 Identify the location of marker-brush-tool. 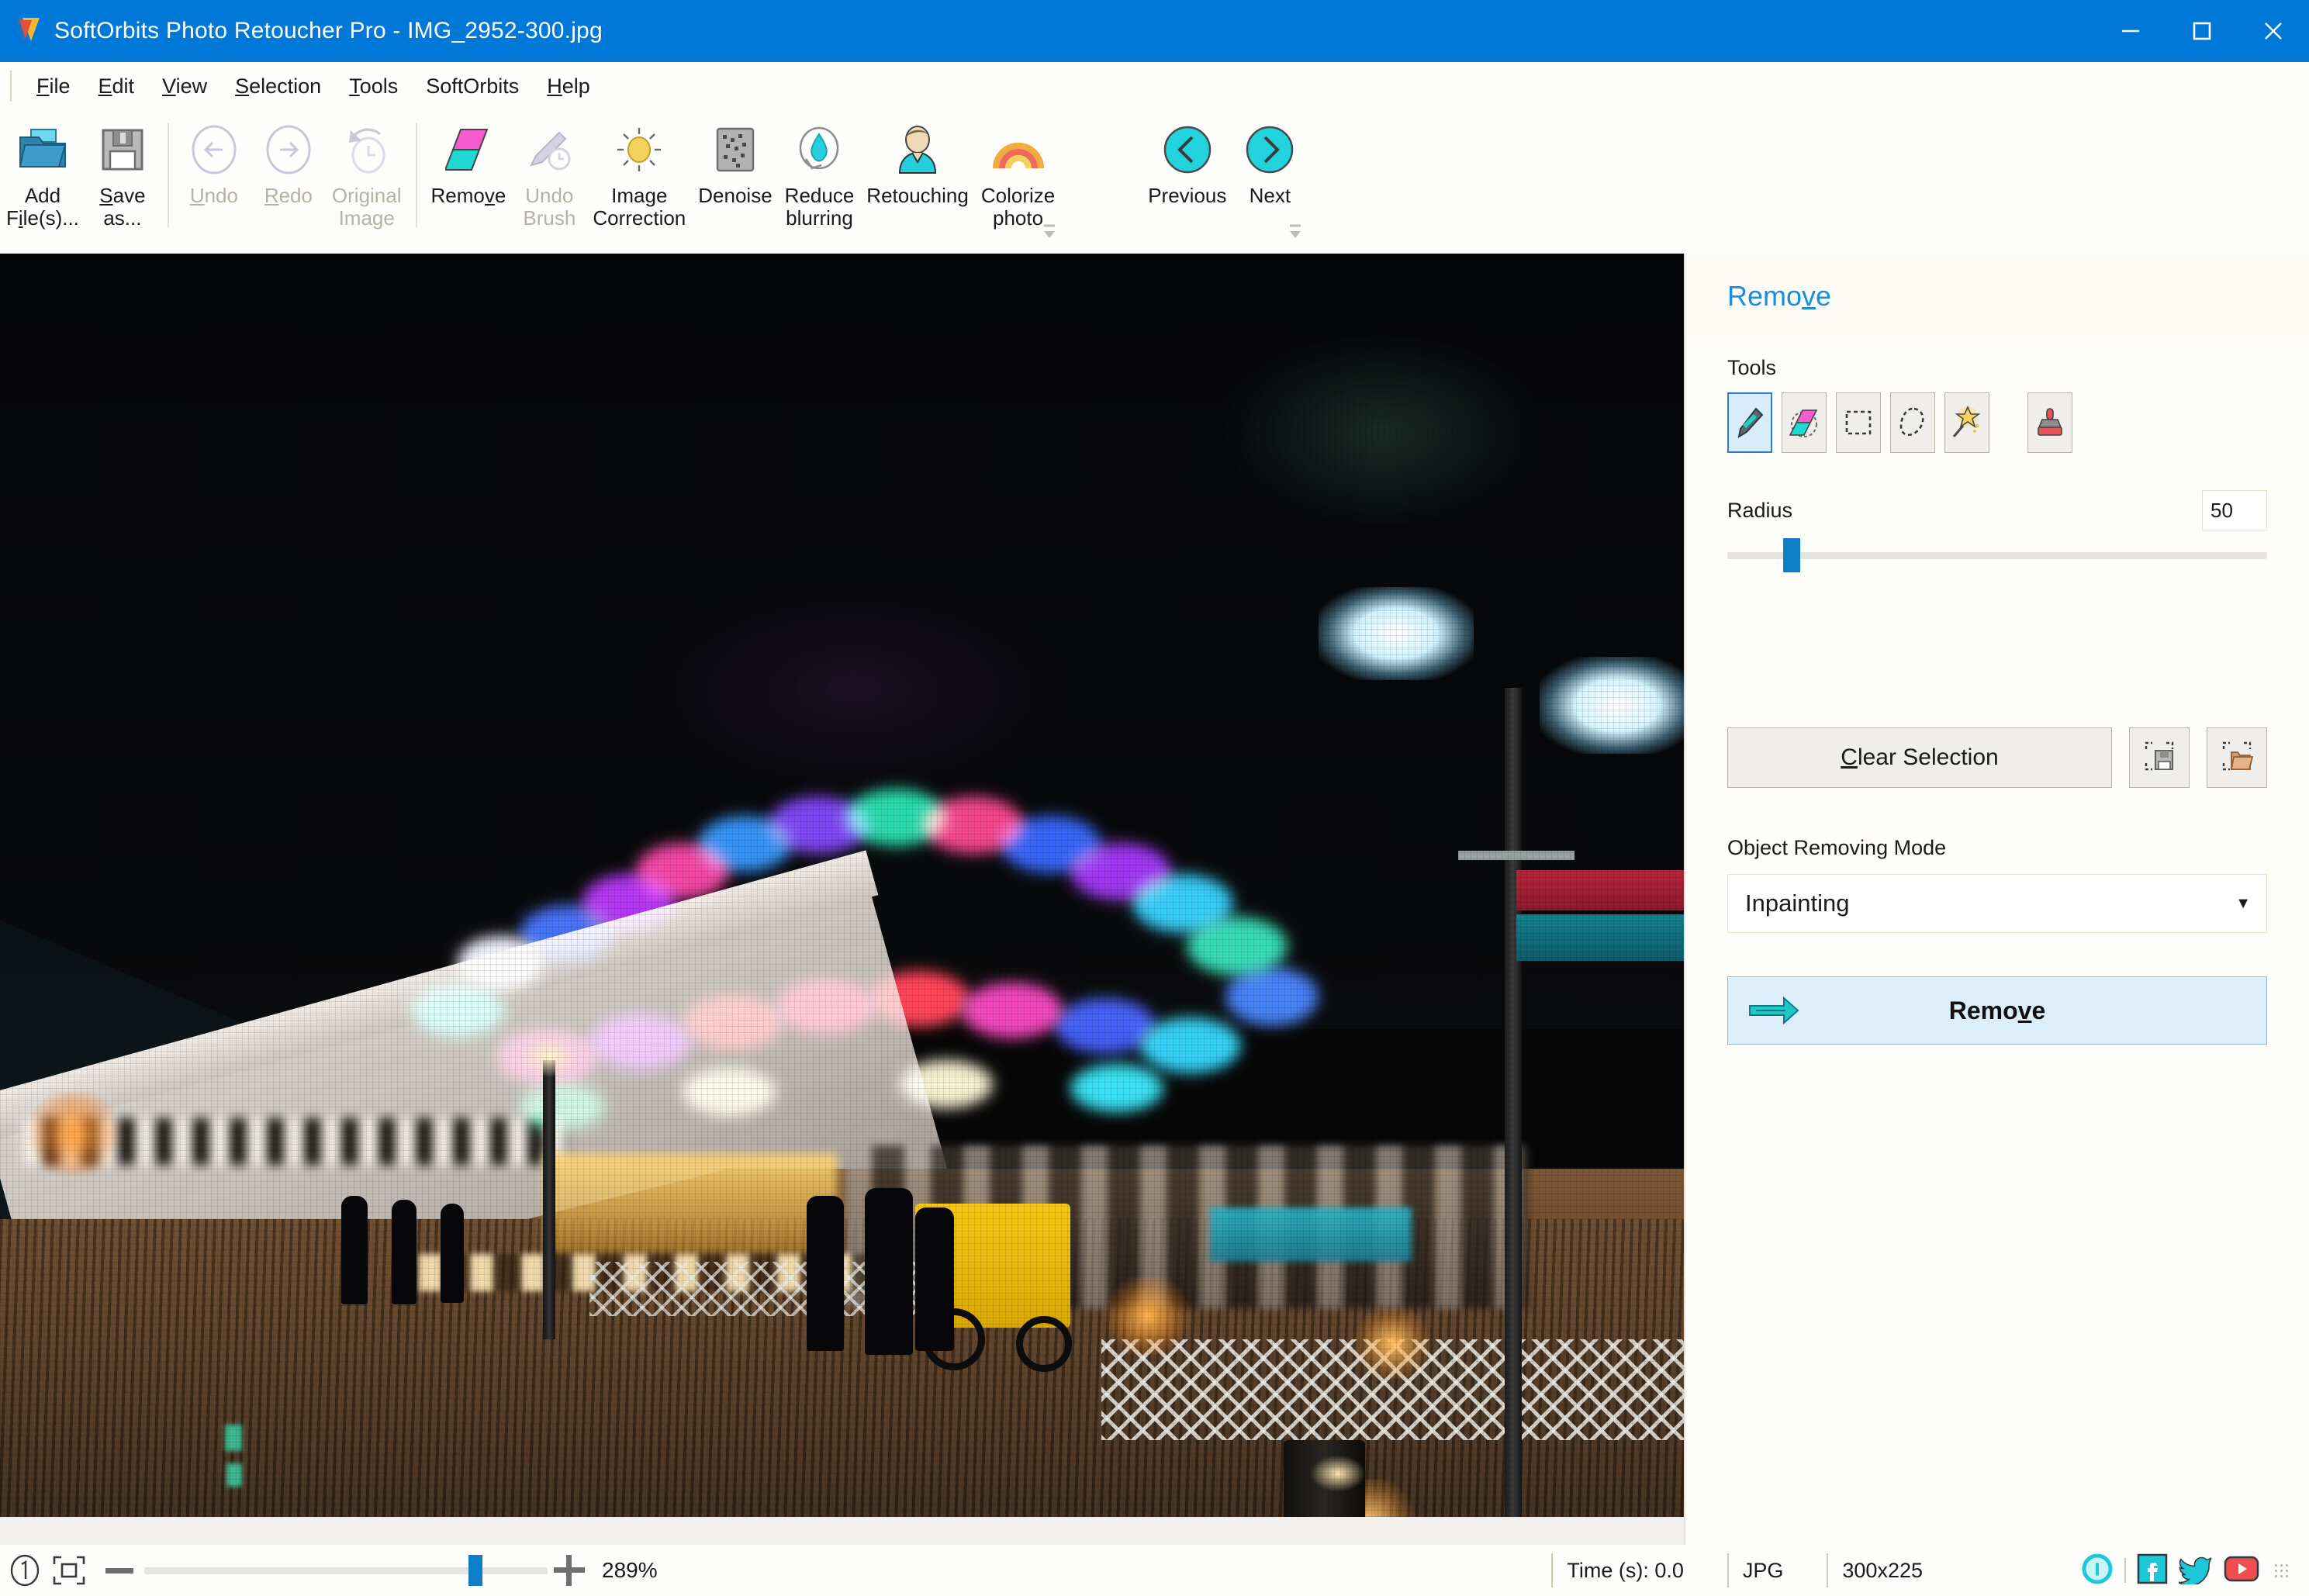
(1749, 422).